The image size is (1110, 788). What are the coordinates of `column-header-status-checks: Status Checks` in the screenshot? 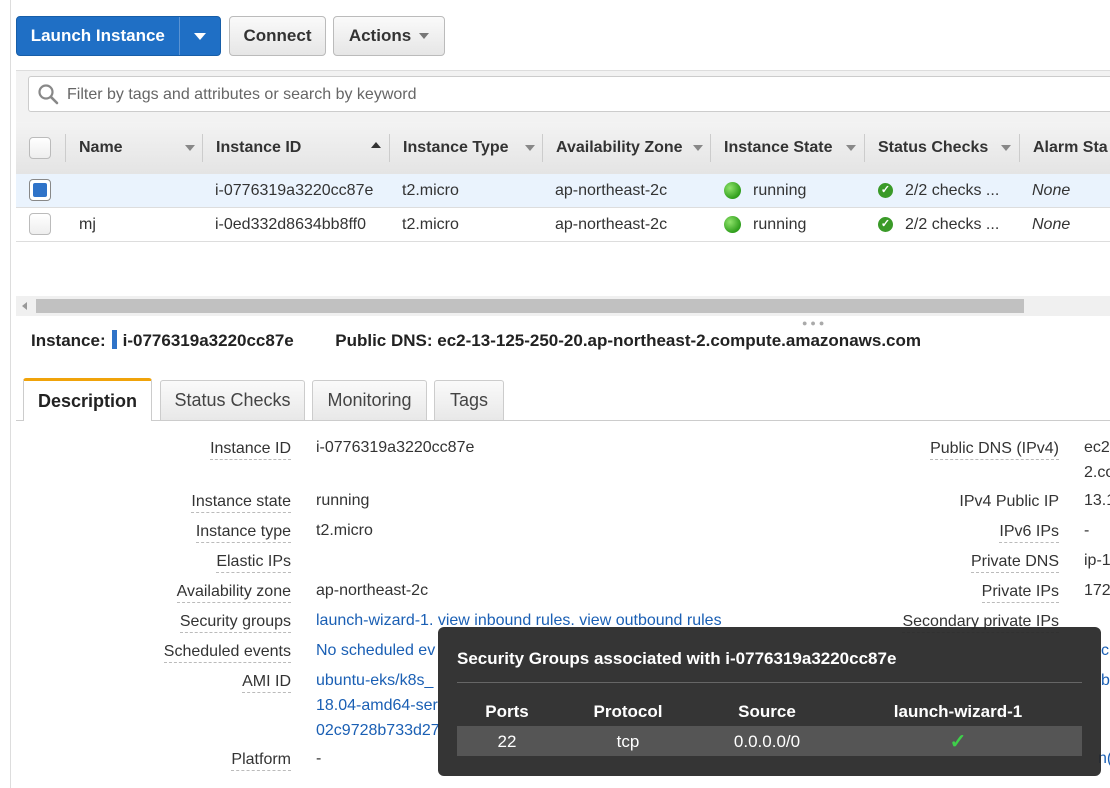 It's located at (933, 148).